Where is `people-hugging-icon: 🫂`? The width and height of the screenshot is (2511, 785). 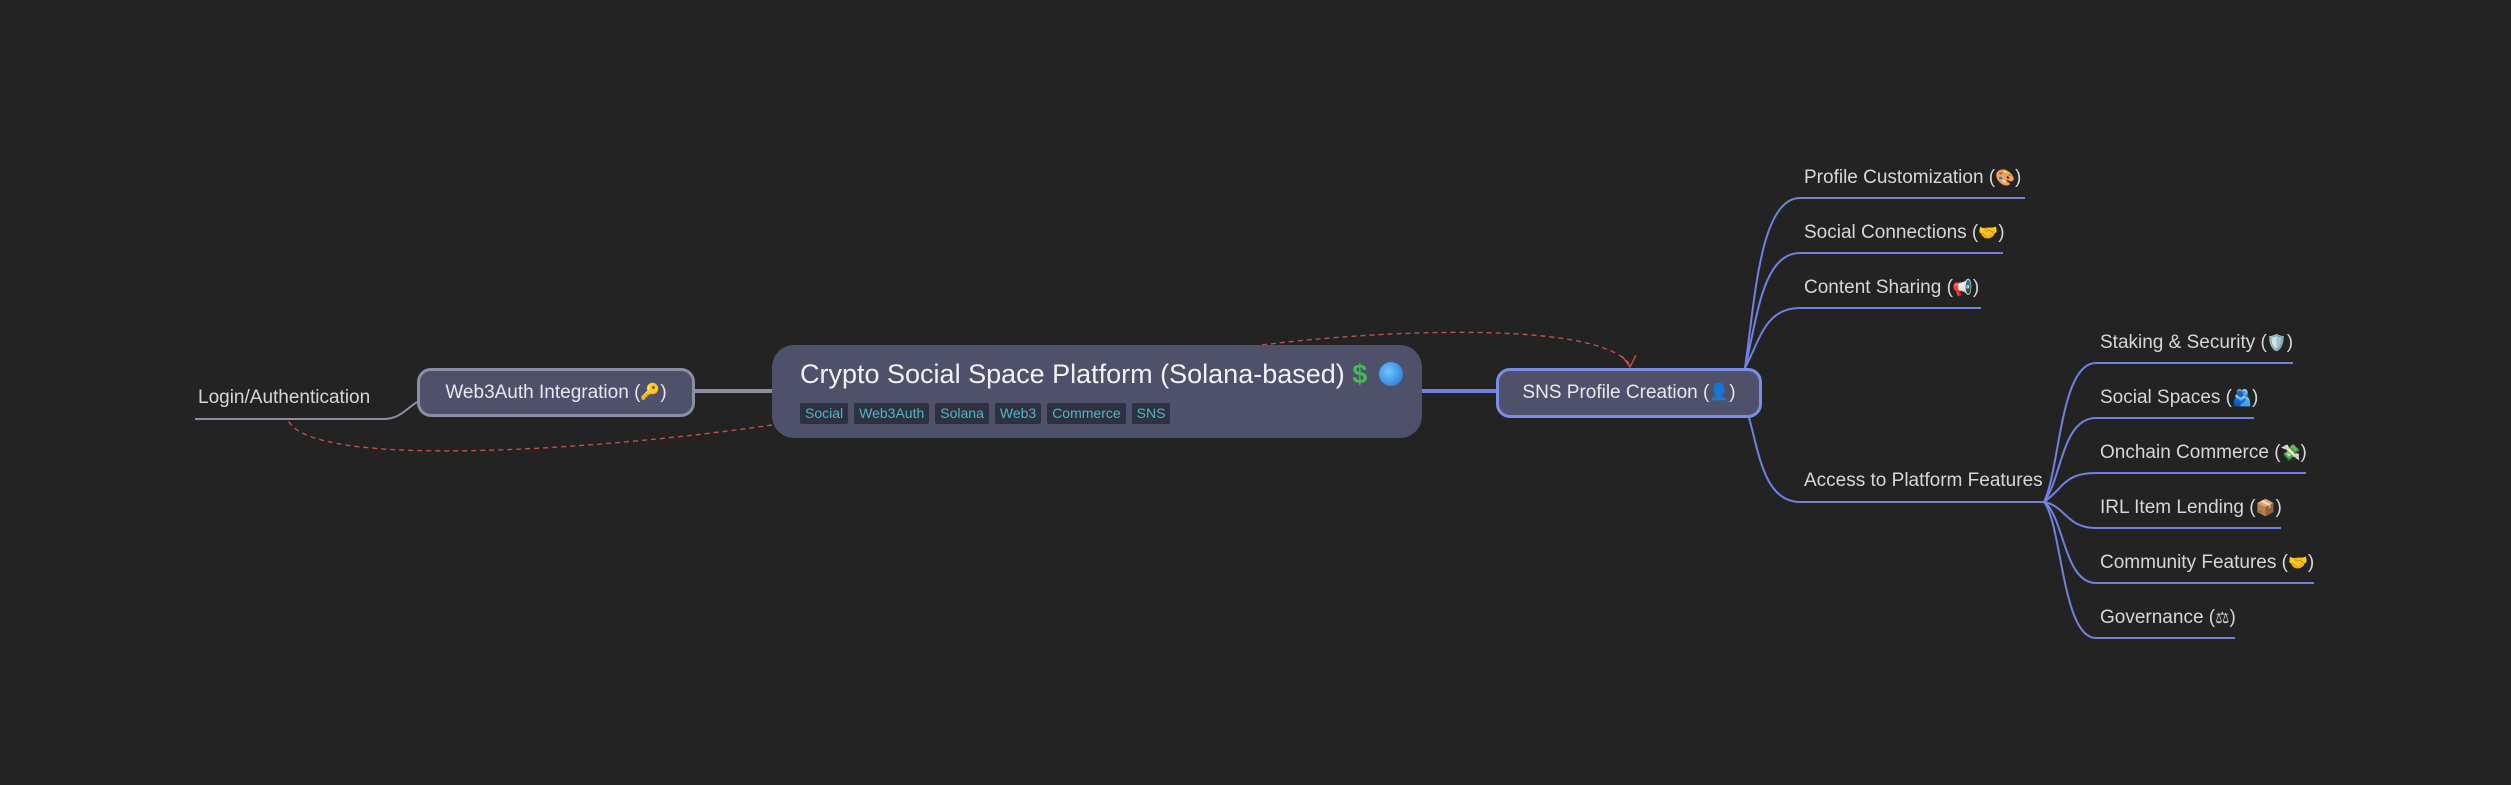
people-hugging-icon: 🫂 is located at coordinates (2242, 398).